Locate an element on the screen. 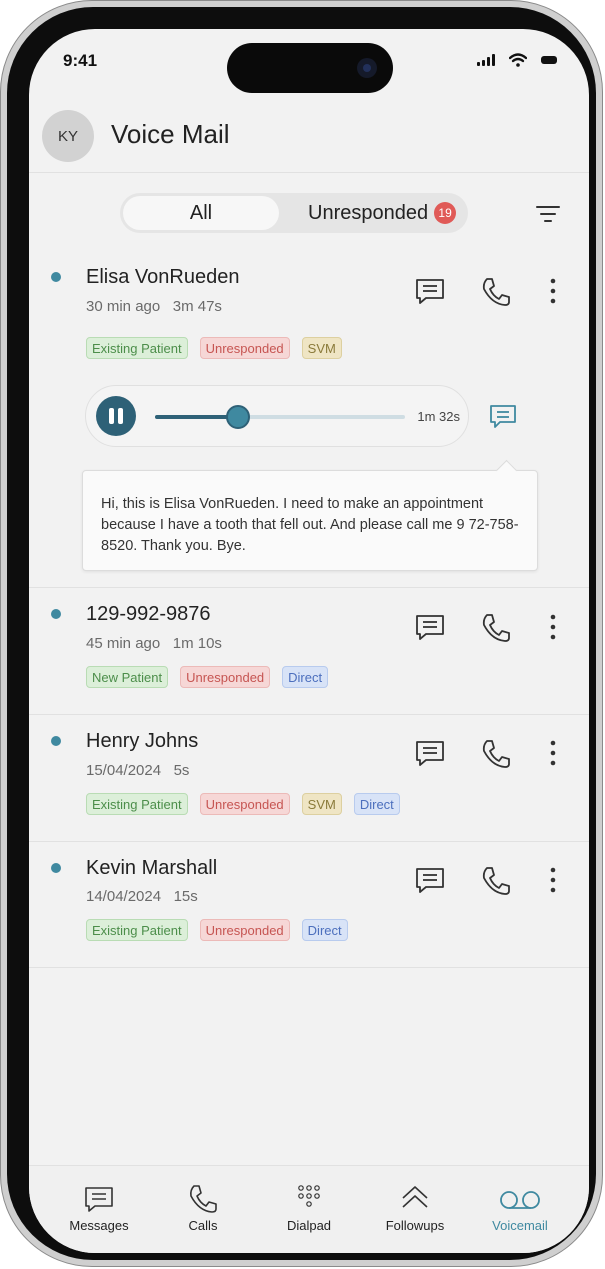  tab-label: Followups is located at coordinates (415, 1225).